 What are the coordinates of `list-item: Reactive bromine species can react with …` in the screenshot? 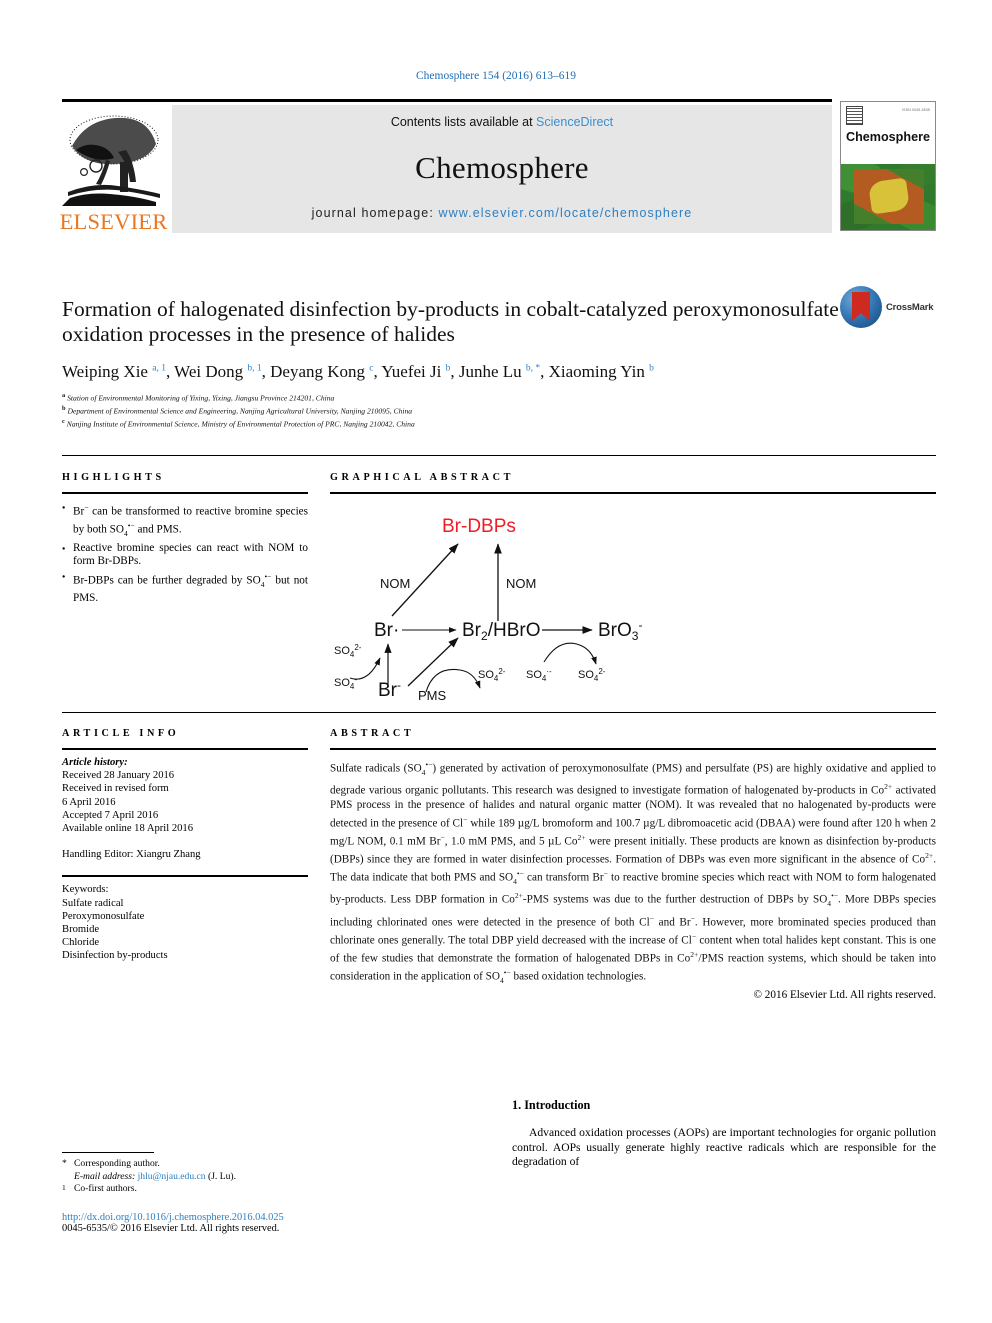 It's located at (185, 555).